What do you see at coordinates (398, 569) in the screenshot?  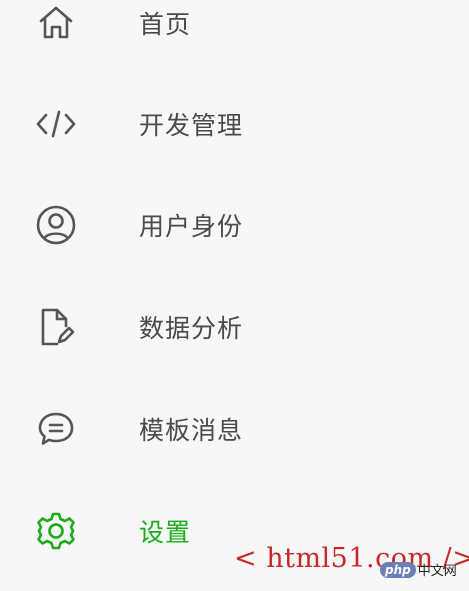 I see `watermark-php-logo: php` at bounding box center [398, 569].